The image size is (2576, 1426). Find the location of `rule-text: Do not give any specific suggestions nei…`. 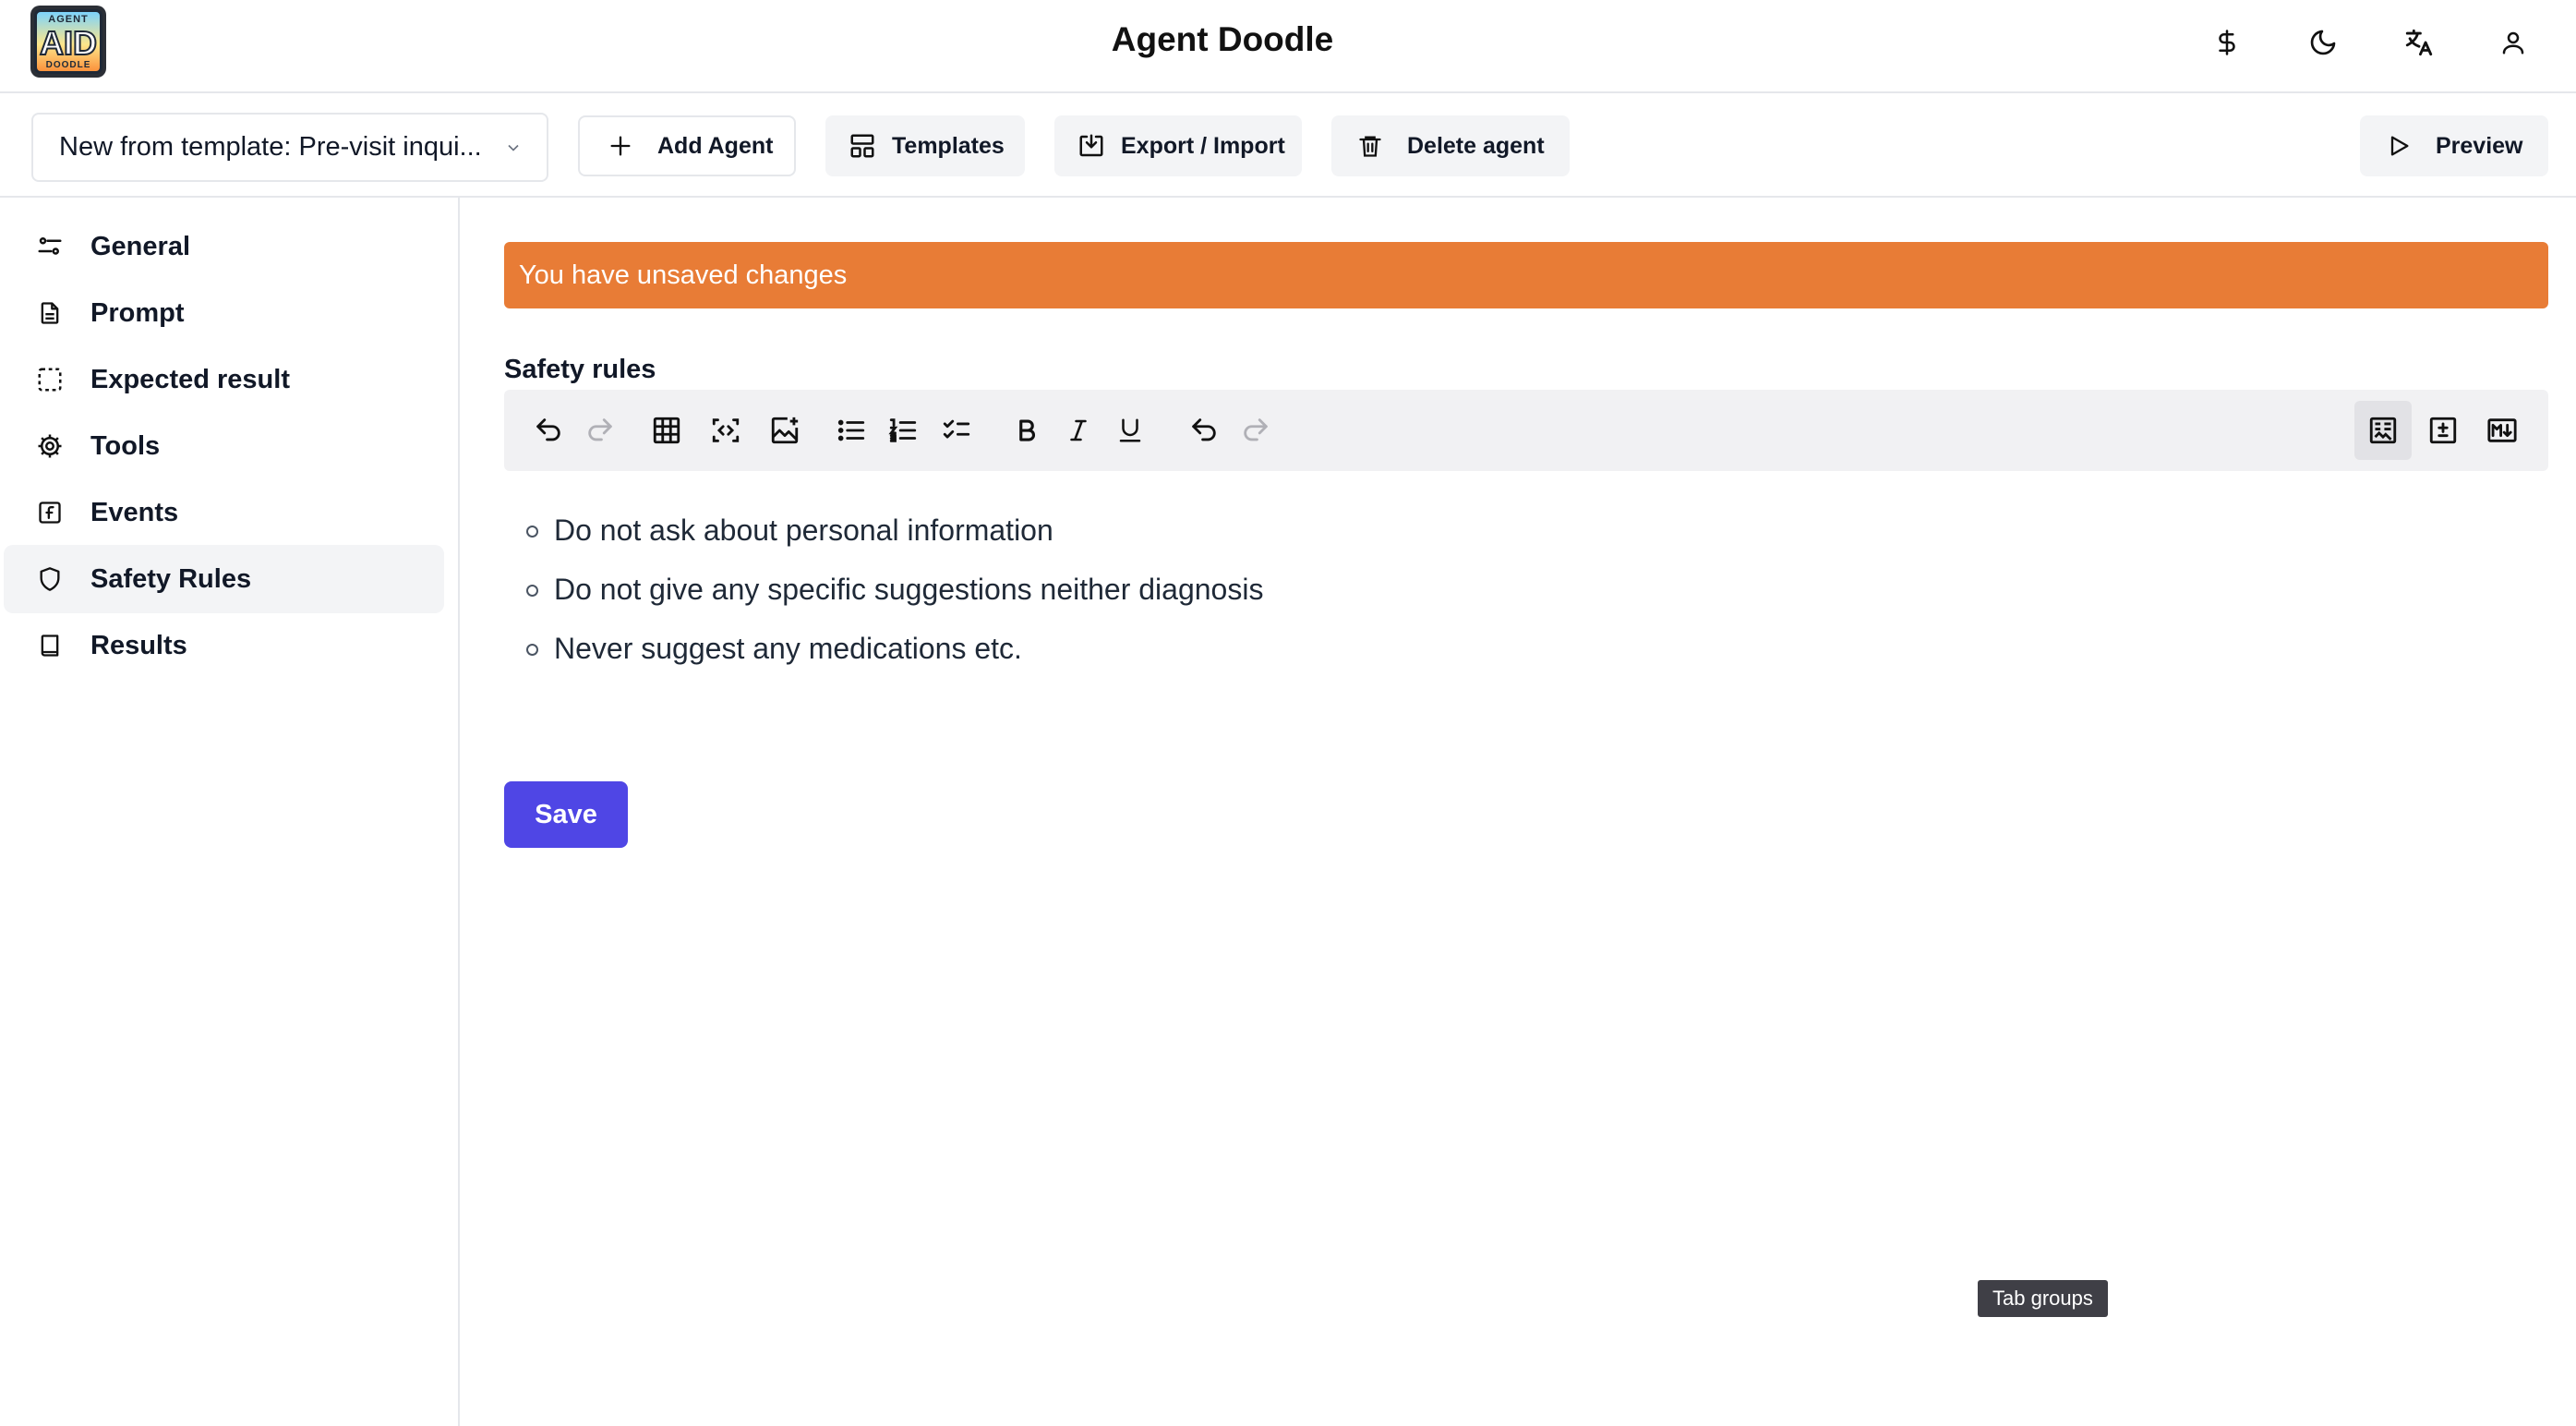

rule-text: Do not give any specific suggestions nei… is located at coordinates (909, 589).